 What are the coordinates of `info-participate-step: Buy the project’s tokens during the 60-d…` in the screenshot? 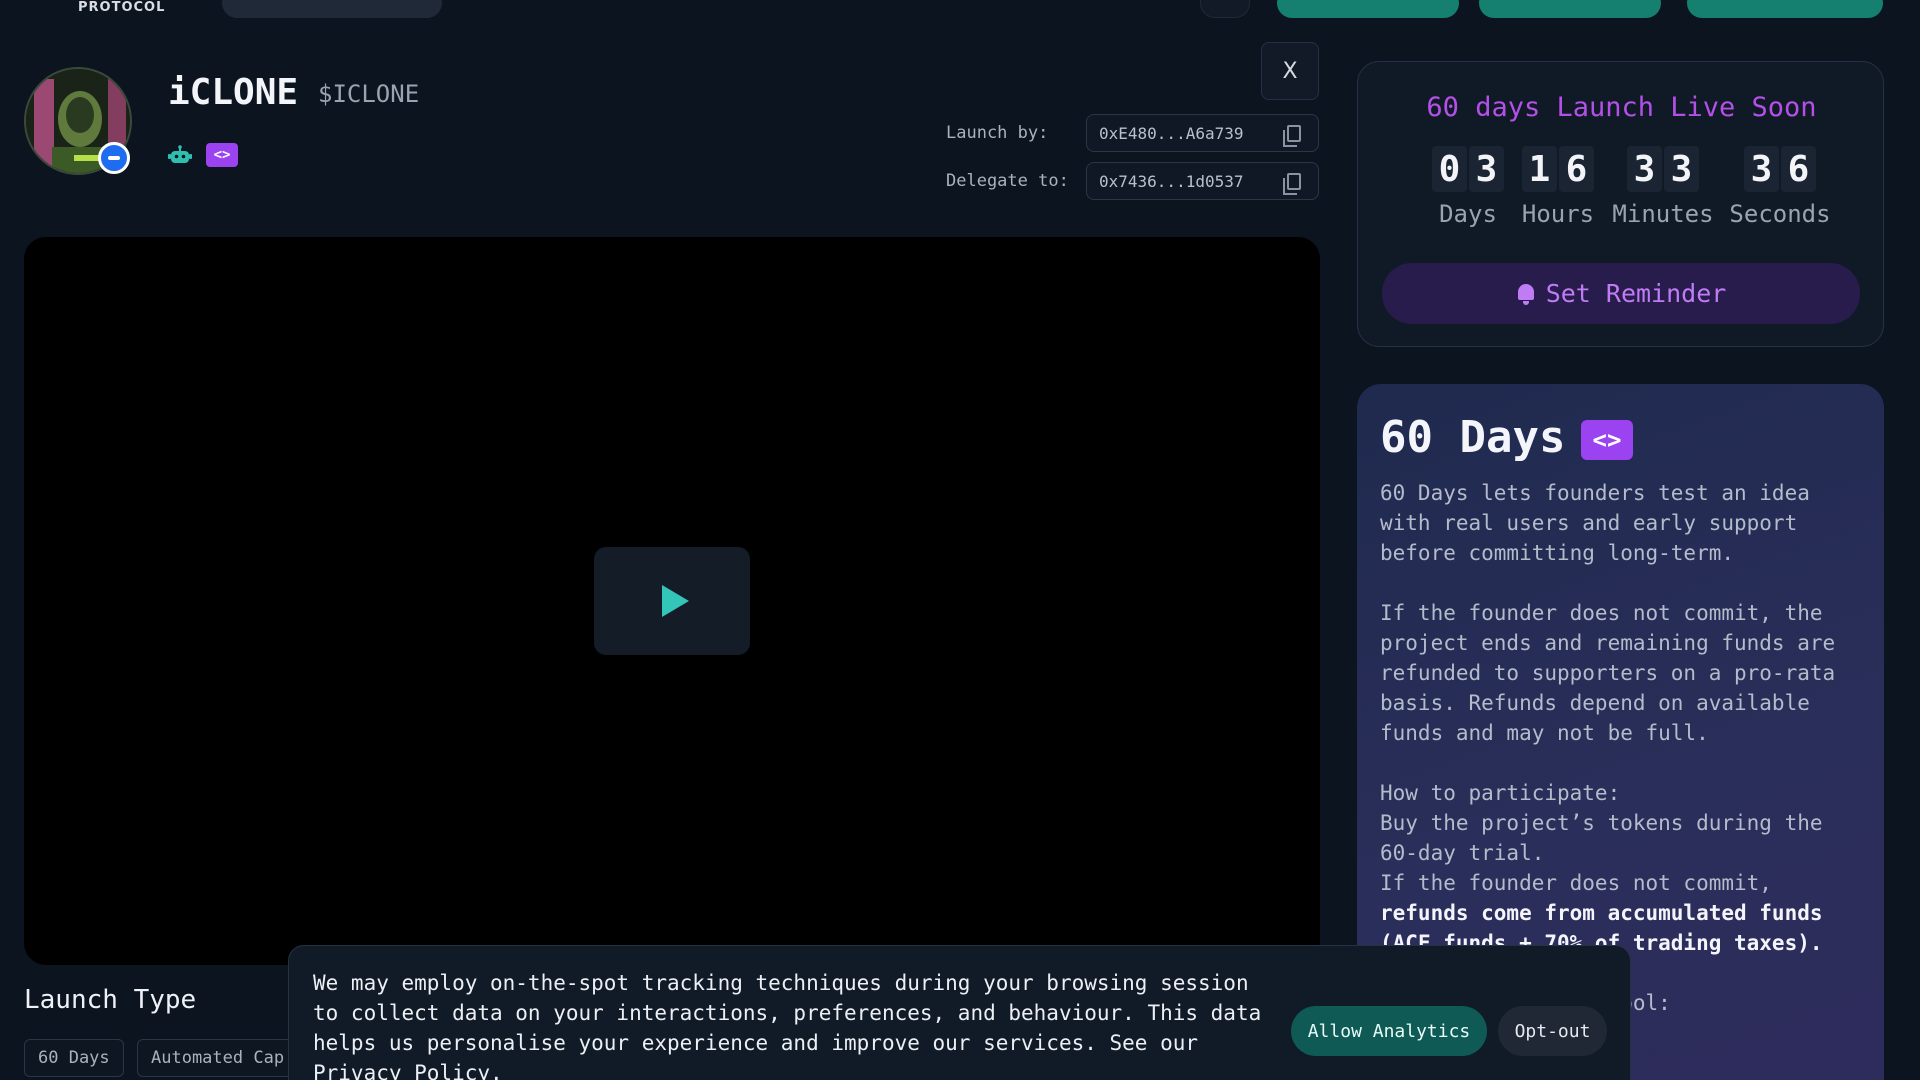 It's located at (1601, 838).